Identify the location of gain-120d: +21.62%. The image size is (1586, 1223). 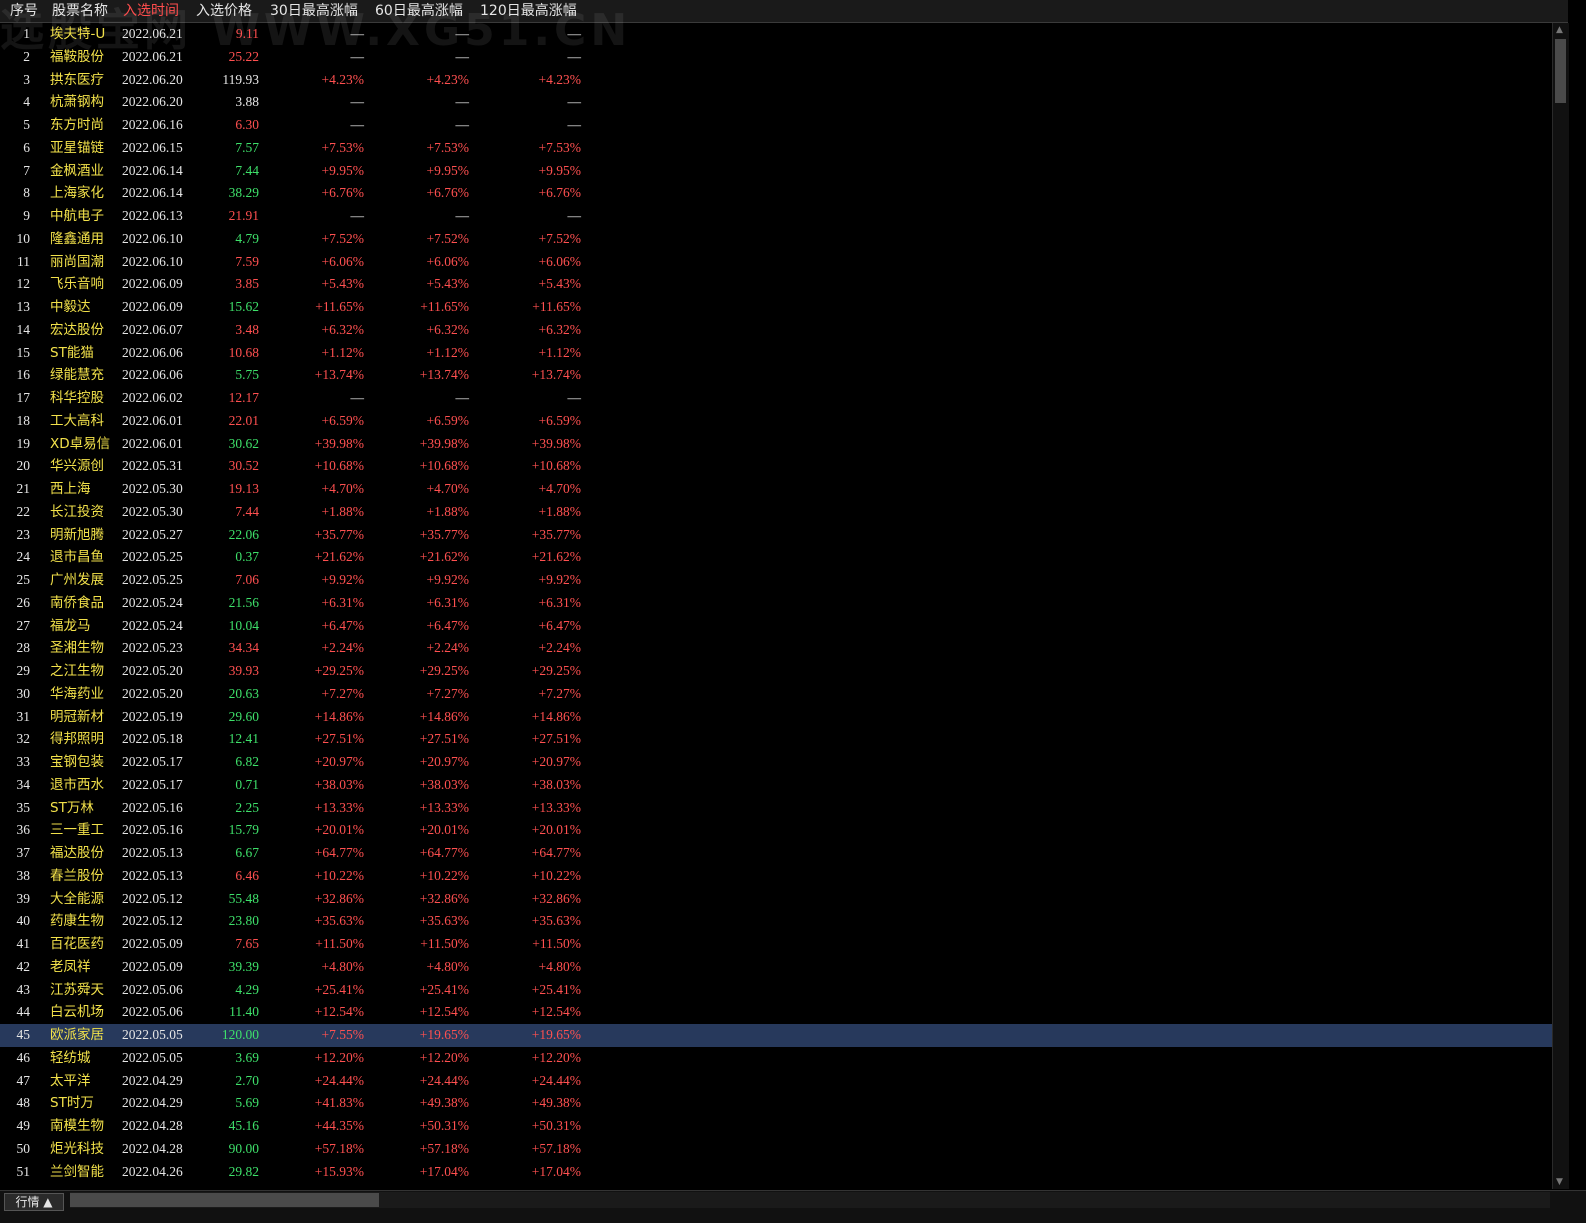
(556, 557).